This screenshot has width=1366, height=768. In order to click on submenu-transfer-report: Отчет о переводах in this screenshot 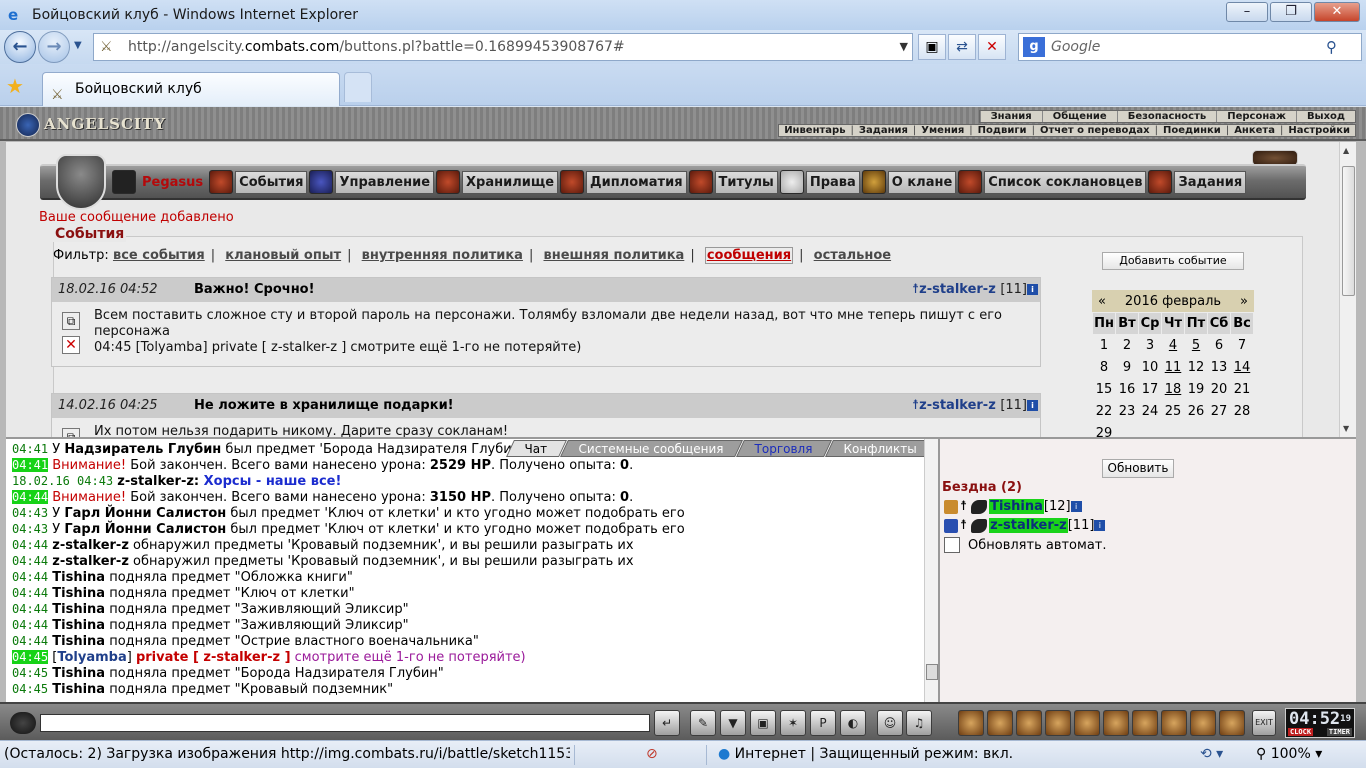, I will do `click(1095, 130)`.